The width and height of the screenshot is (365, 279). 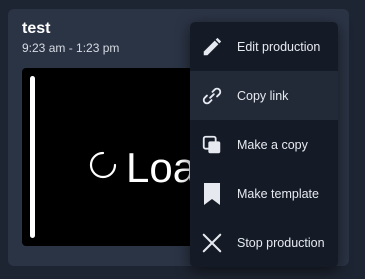 I want to click on close-icon, so click(x=212, y=243).